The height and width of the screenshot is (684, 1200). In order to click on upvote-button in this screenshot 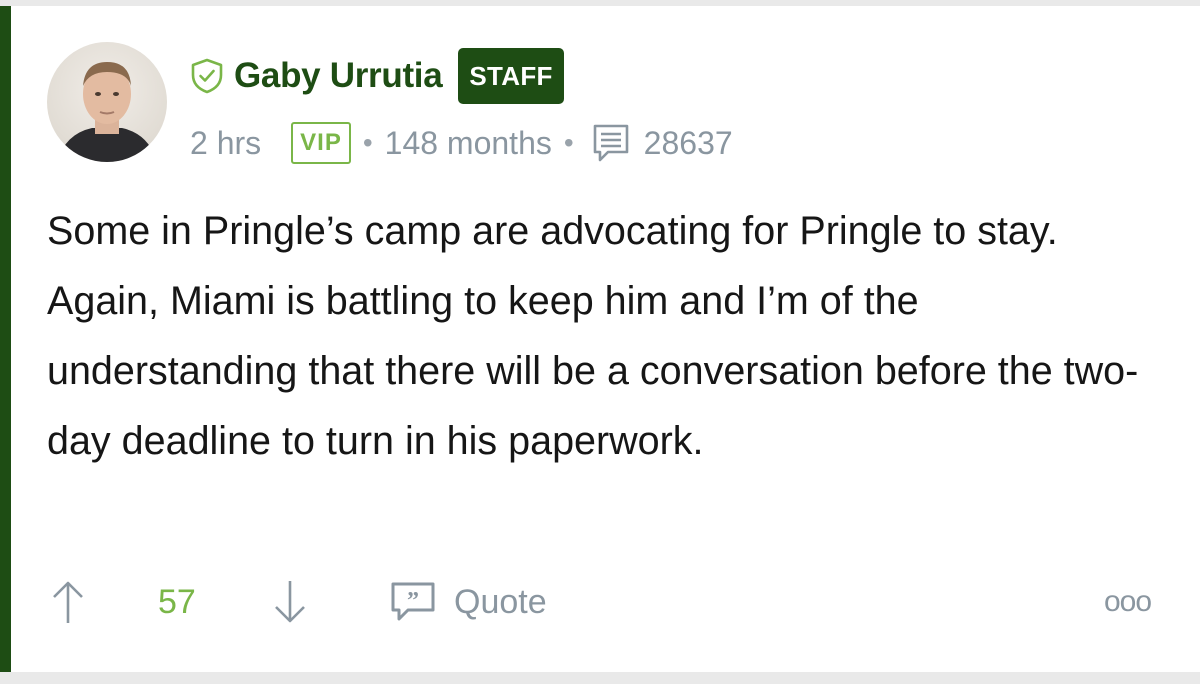, I will do `click(68, 602)`.